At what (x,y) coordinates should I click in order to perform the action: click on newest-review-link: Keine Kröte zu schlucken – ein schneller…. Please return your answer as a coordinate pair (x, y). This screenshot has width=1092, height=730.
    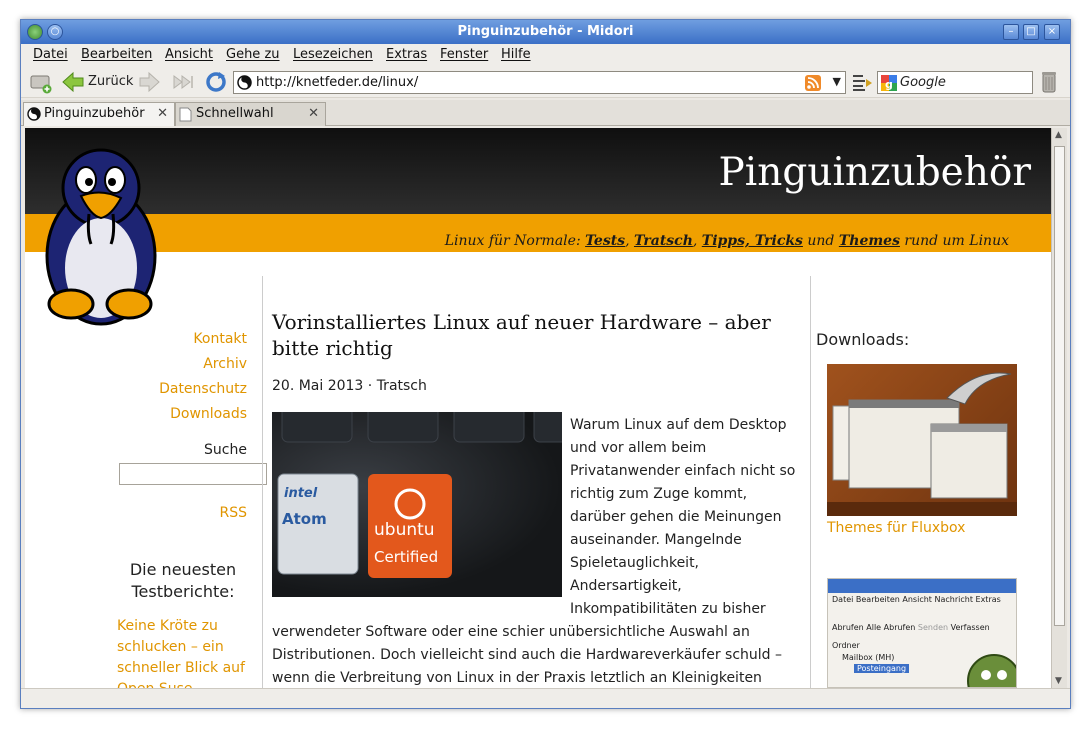
    Looking at the image, I should click on (183, 652).